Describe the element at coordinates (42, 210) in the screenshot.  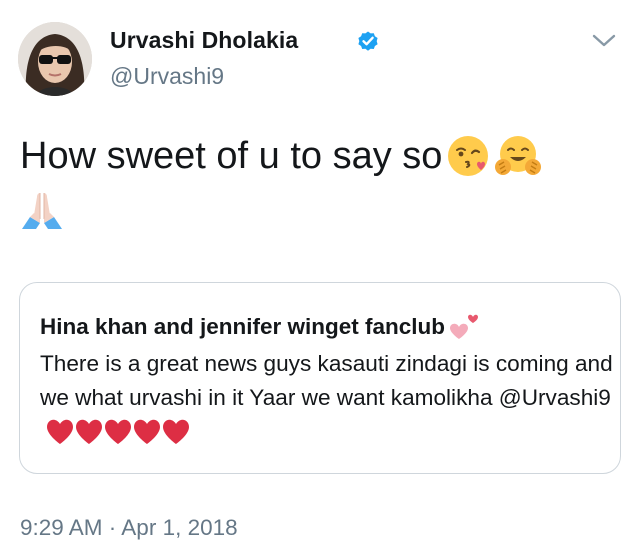
I see `folded-hands-icon` at that location.